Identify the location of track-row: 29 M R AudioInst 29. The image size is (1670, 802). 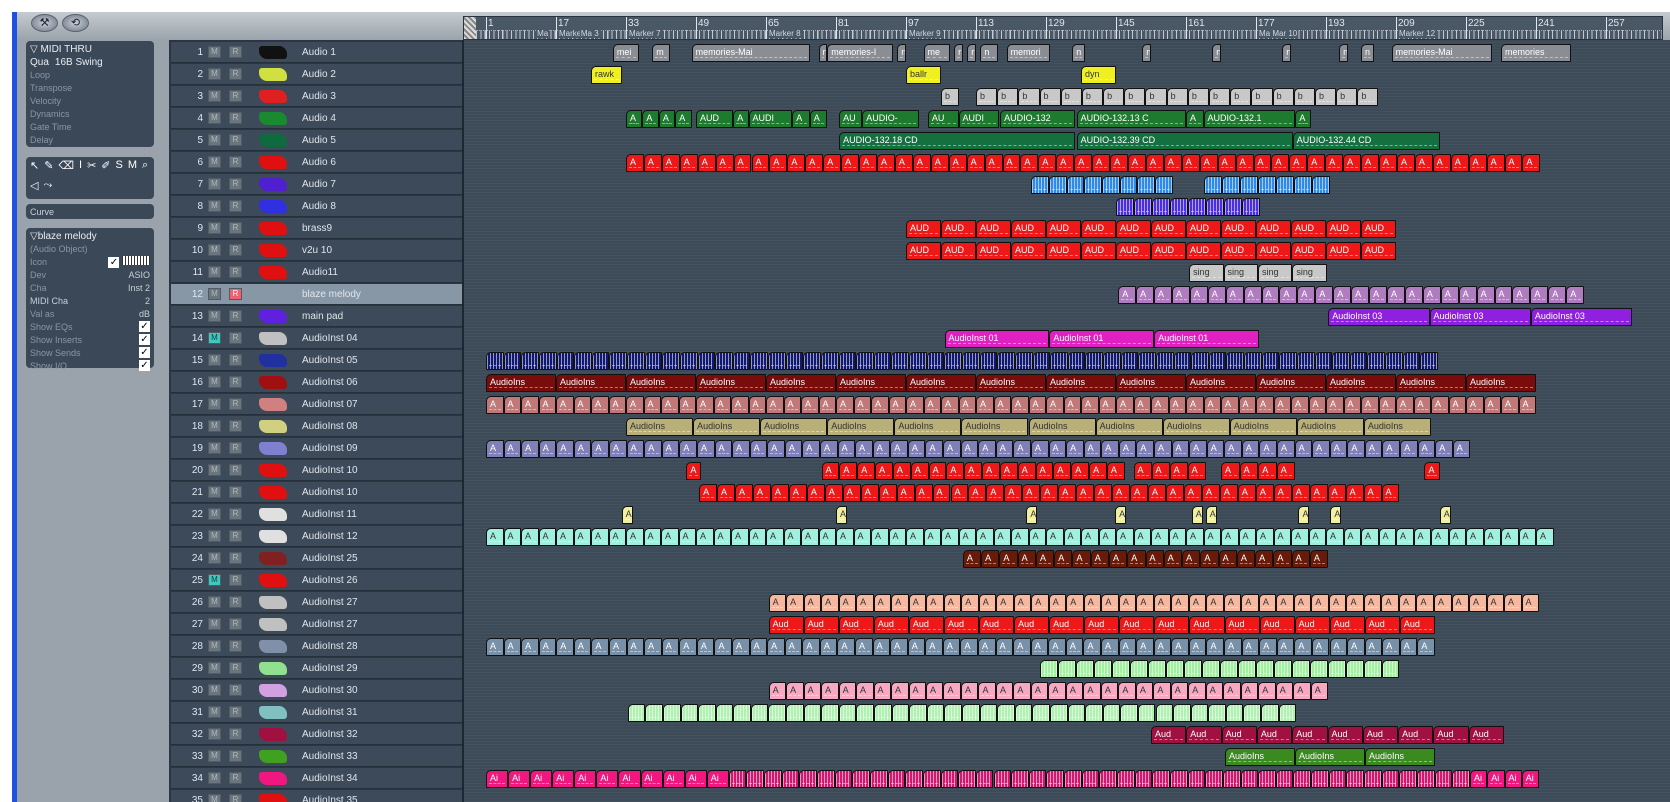
(316, 668).